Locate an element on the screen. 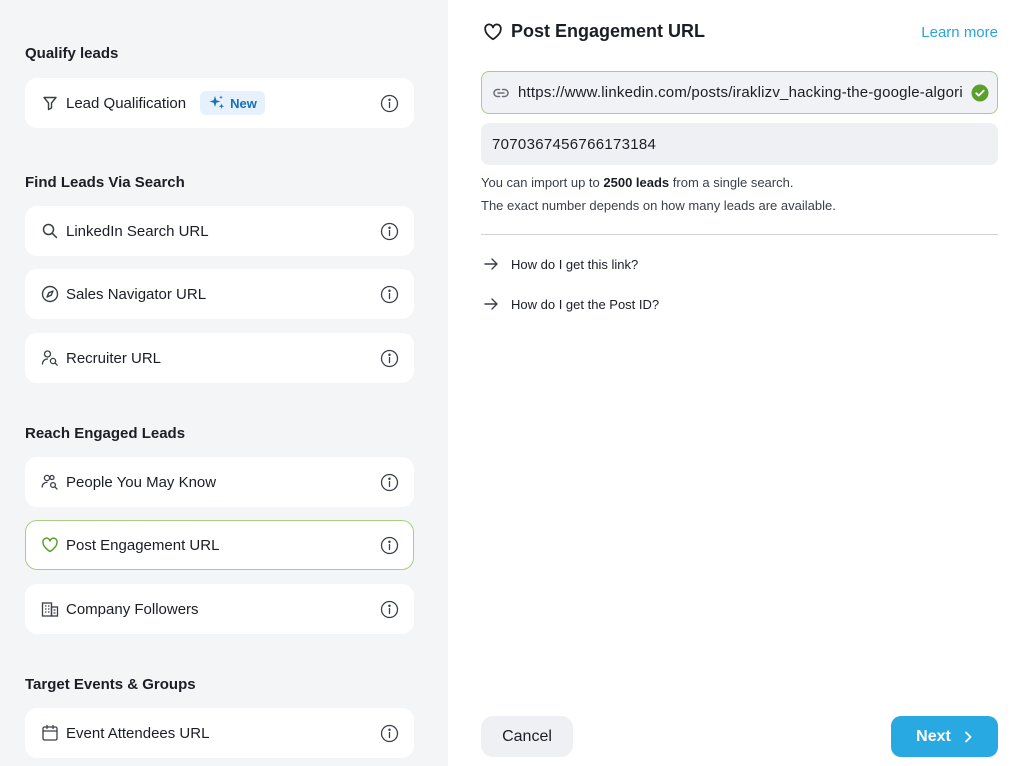 The image size is (1024, 766). sidebar-item-sales-navigator: Sales Navigator URL is located at coordinates (219, 294).